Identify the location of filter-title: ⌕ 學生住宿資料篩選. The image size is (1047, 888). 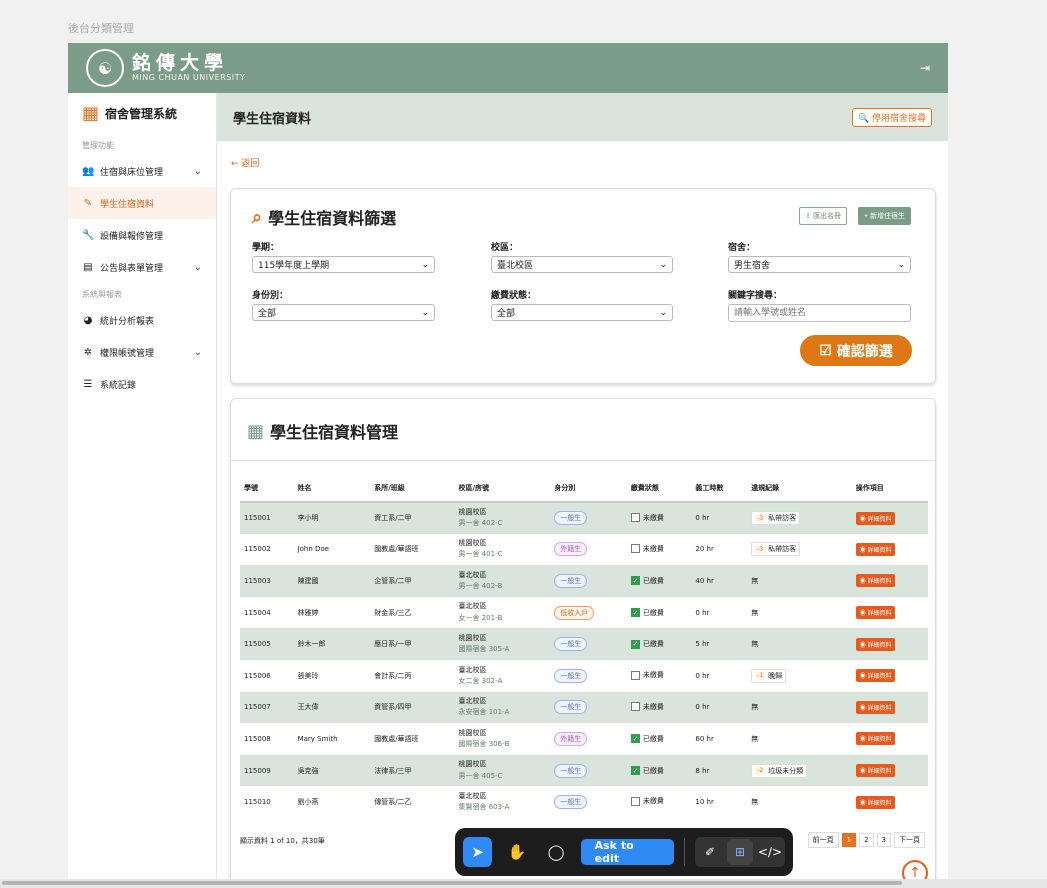
(324, 217).